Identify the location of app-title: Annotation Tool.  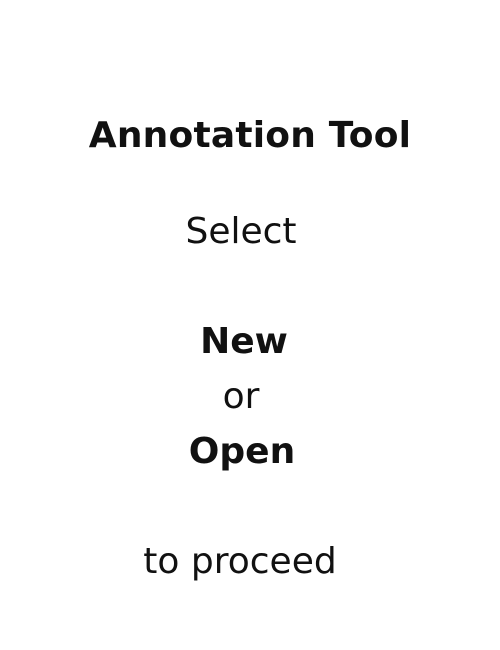
(250, 135).